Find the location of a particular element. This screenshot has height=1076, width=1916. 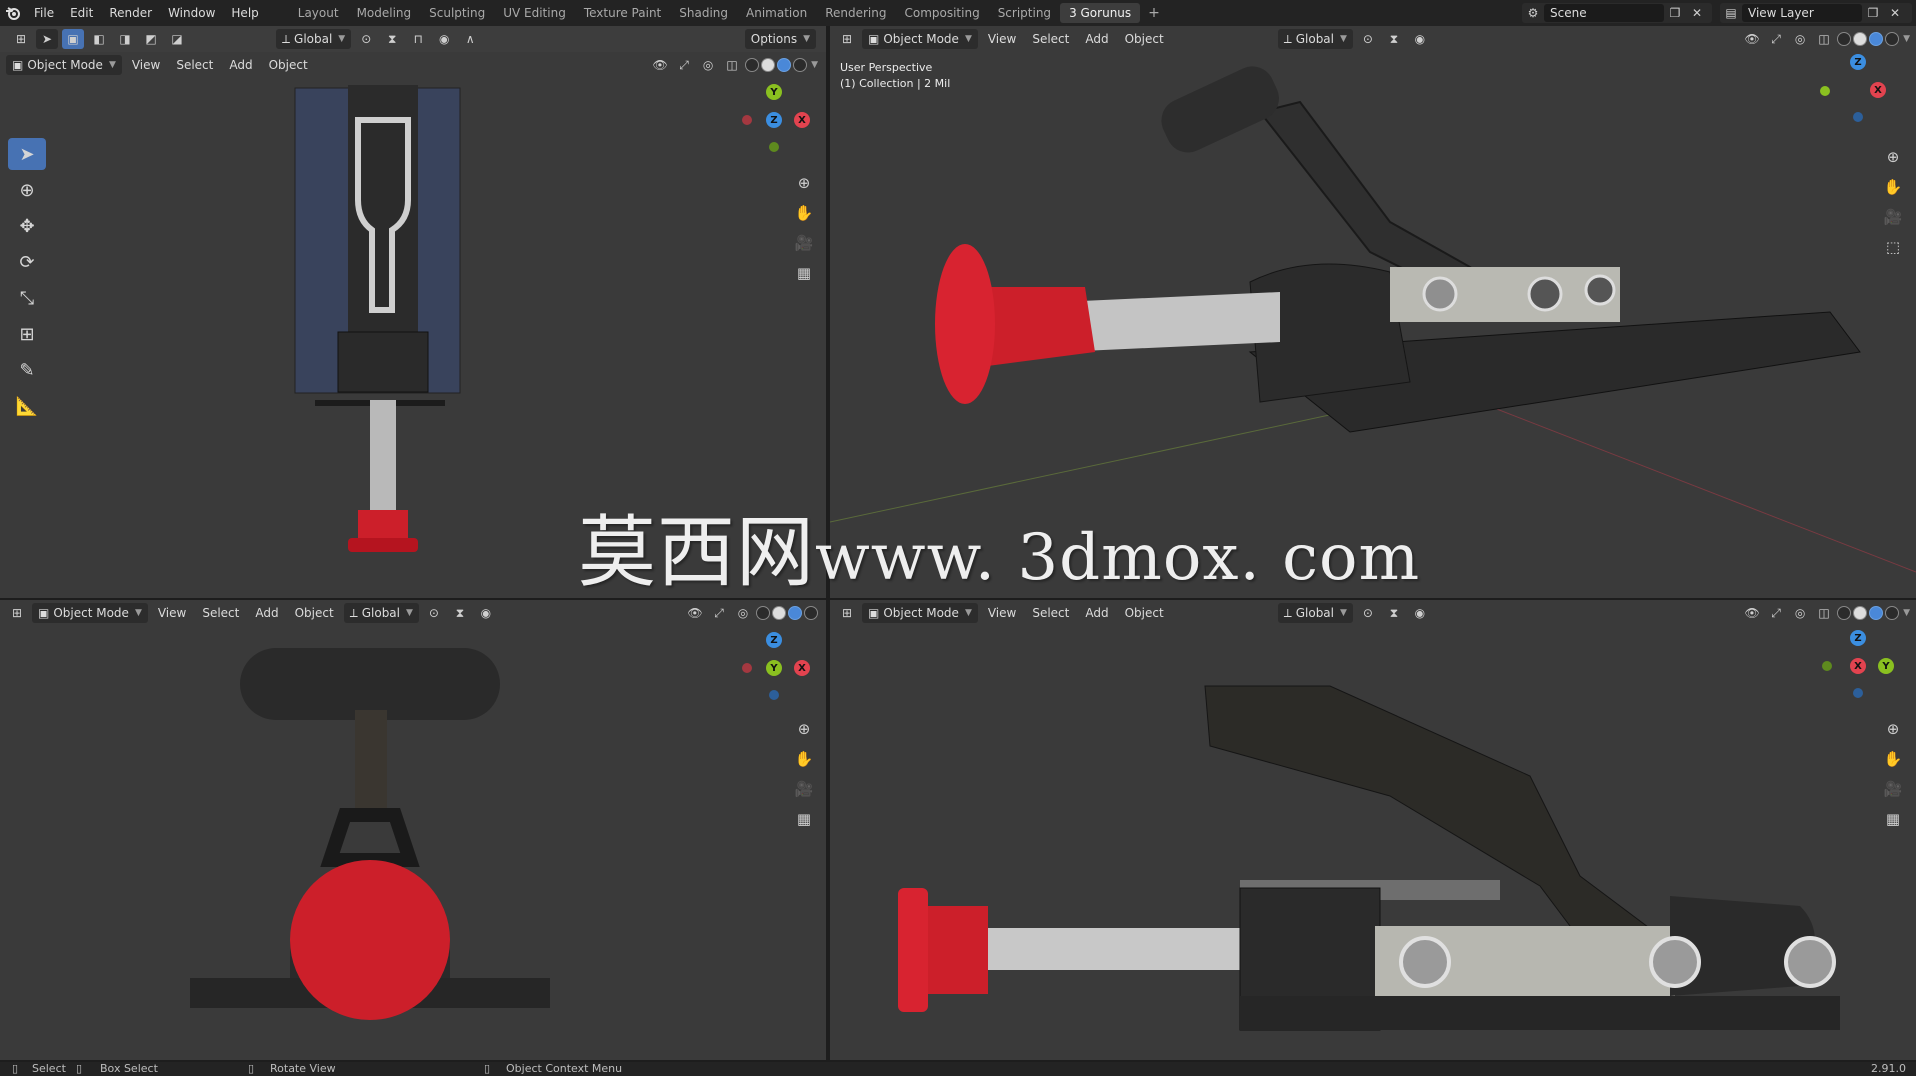

transform-tool-icon: ⊞ is located at coordinates (27, 334).